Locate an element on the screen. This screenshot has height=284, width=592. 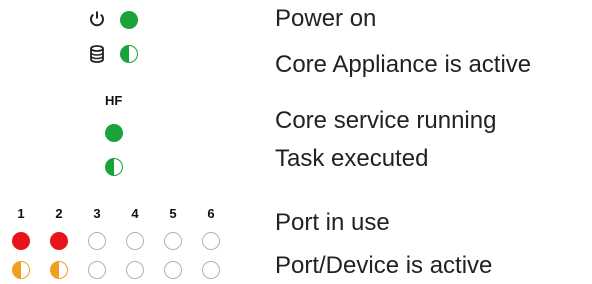
port-number-2: 2 is located at coordinates (59, 213).